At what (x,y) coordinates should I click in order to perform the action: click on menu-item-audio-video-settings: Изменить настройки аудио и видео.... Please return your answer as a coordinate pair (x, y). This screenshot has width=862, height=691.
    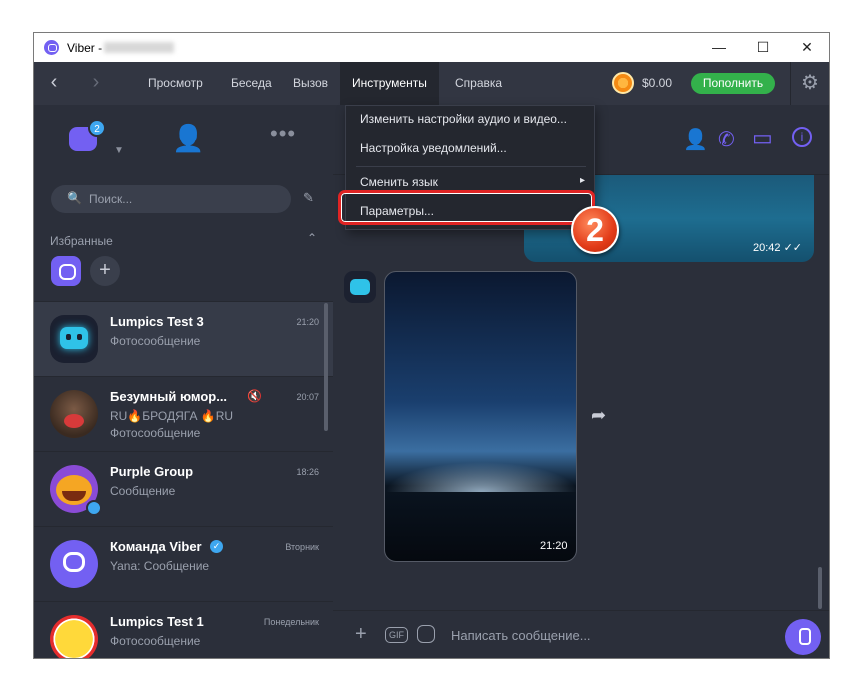
    Looking at the image, I should click on (471, 119).